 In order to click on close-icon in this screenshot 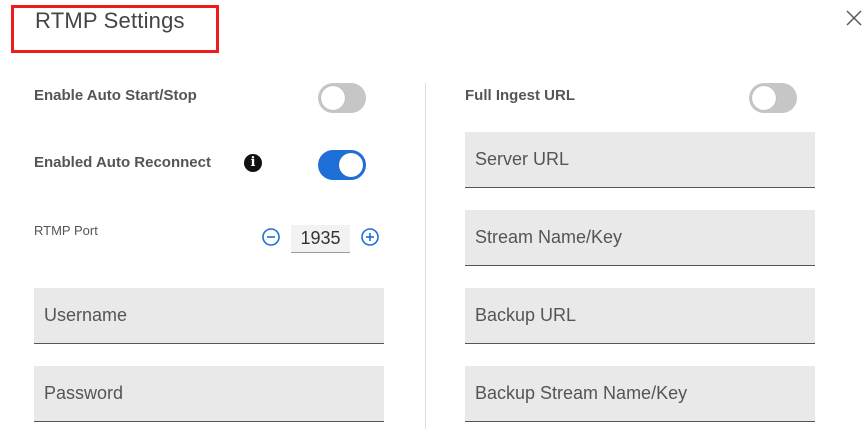, I will do `click(854, 18)`.